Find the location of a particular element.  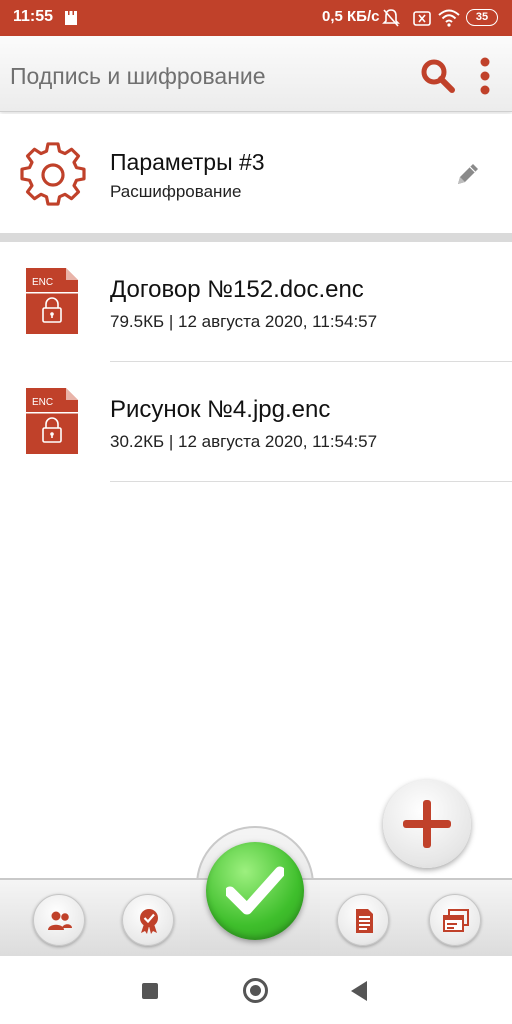

parameters-card: Параметры #3 Расшифрование is located at coordinates (256, 174).